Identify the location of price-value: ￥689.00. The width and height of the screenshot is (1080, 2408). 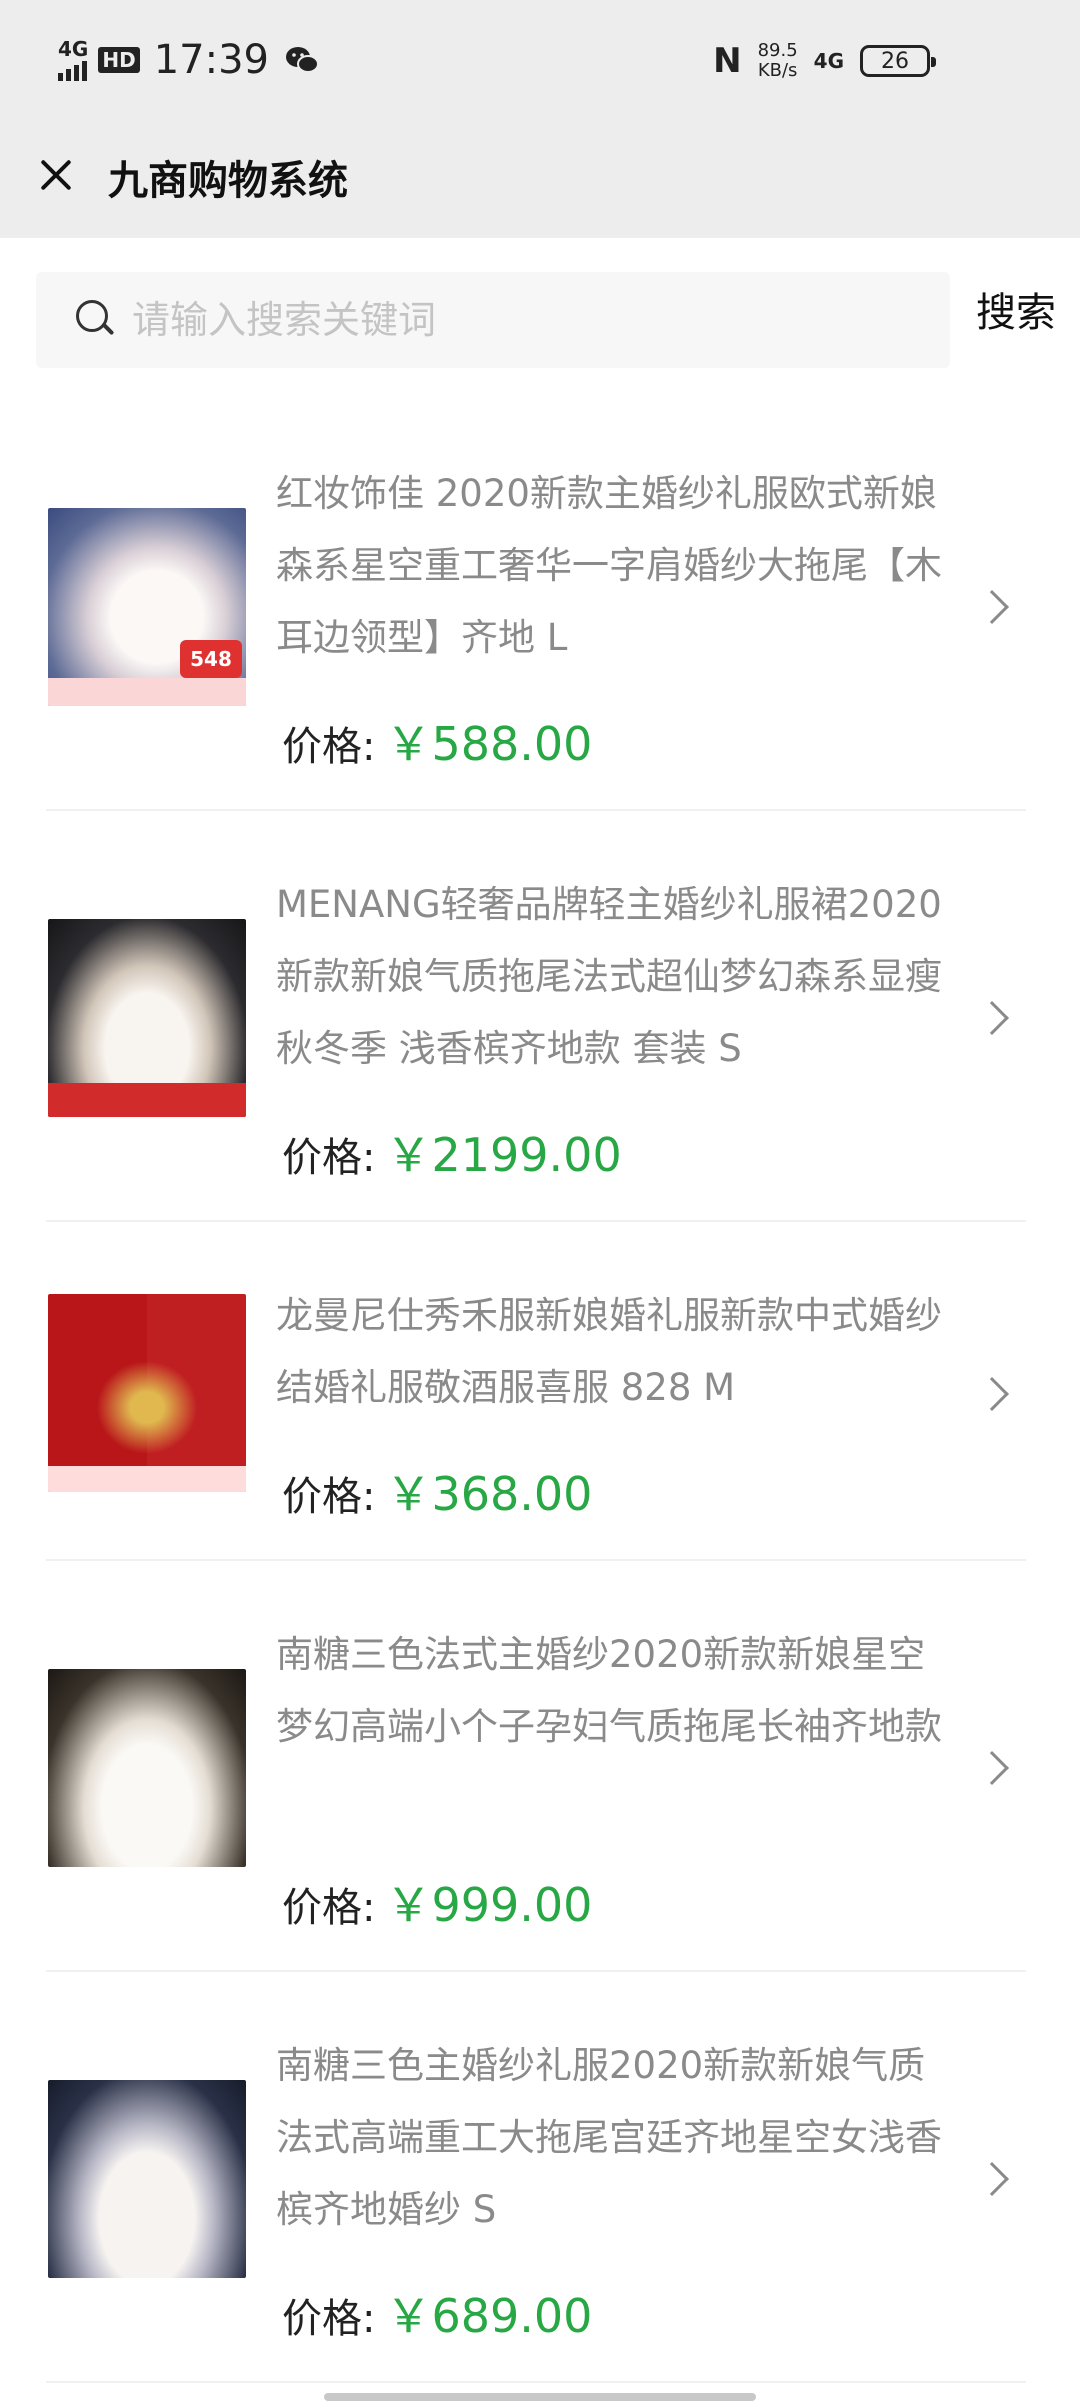
(489, 2316).